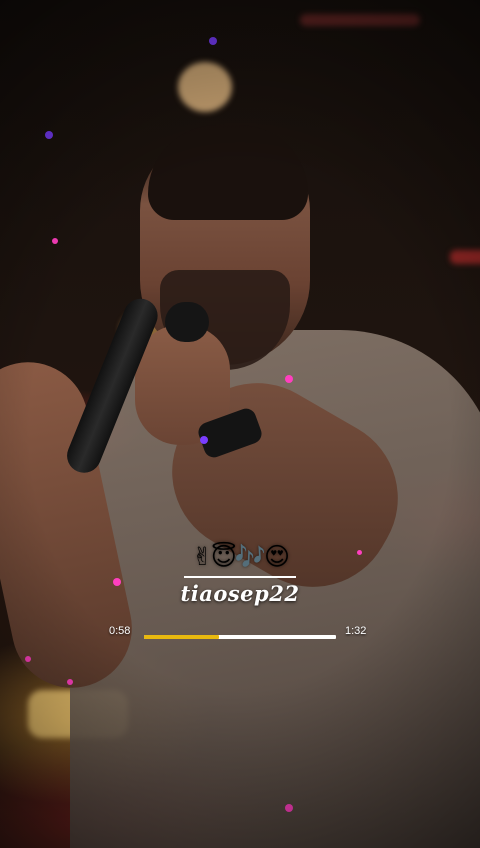  What do you see at coordinates (356, 631) in the screenshot?
I see `total-time: 1:32` at bounding box center [356, 631].